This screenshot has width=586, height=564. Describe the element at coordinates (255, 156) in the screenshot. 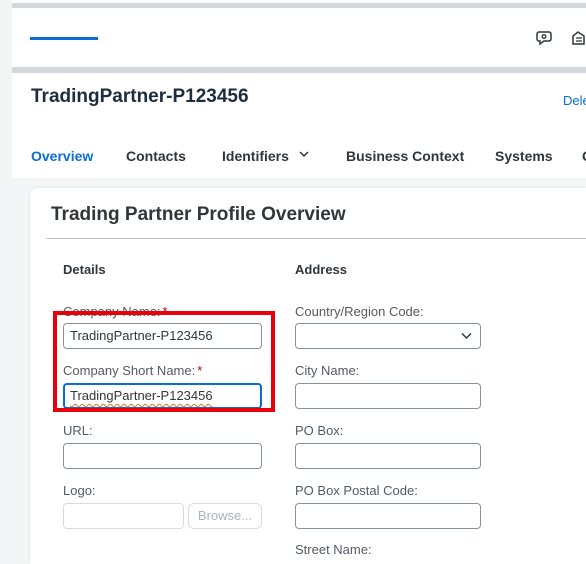

I see `tab-identifiers-label: Identifiers` at that location.